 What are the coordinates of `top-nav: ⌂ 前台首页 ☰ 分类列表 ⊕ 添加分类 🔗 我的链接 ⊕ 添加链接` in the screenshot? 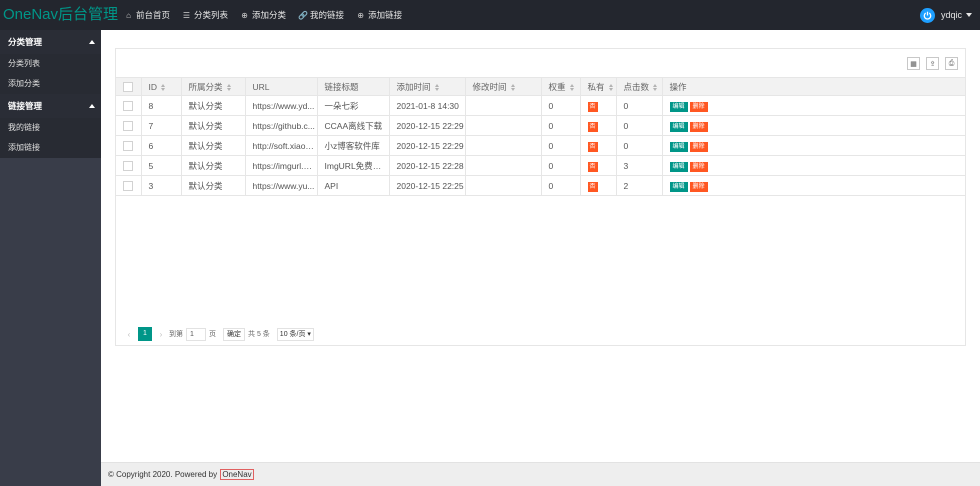 It's located at (263, 15).